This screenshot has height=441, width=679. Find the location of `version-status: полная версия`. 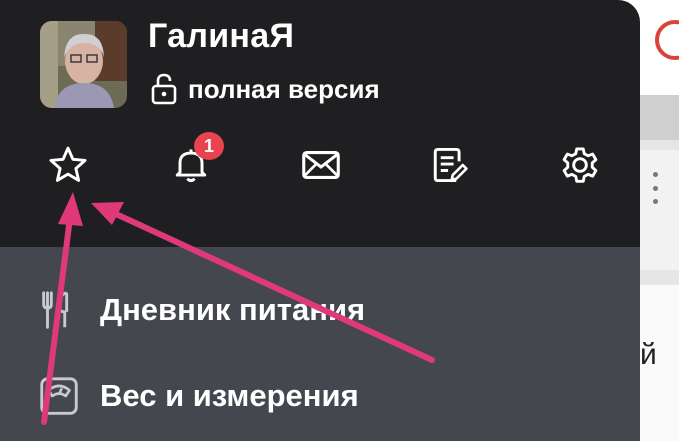

version-status: полная версия is located at coordinates (265, 89).